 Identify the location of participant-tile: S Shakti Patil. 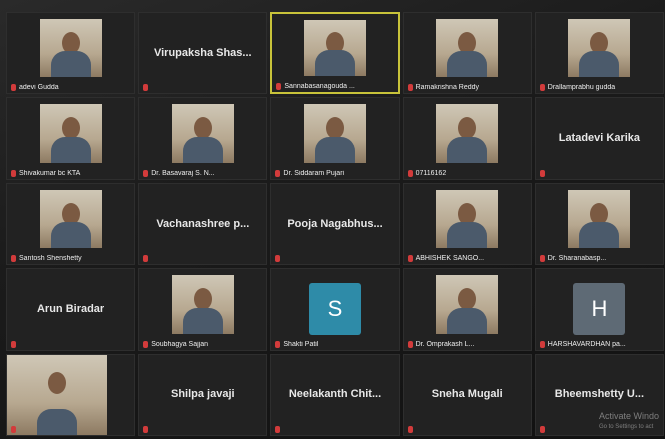
(335, 309).